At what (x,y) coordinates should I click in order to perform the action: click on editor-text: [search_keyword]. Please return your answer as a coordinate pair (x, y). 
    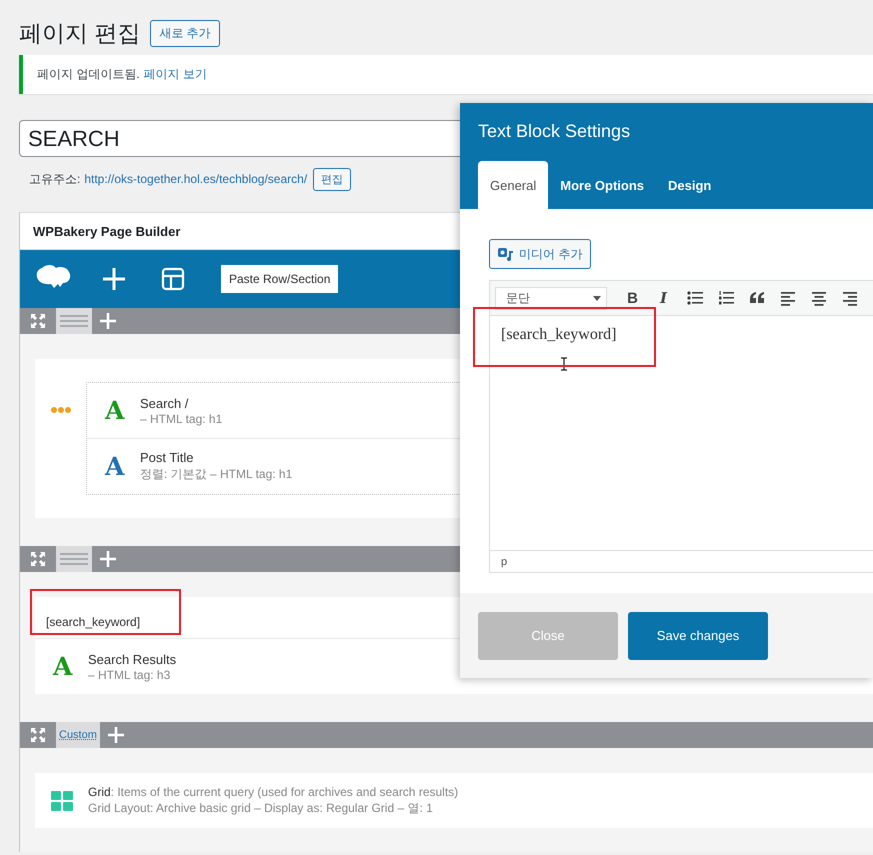
    Looking at the image, I should click on (558, 334).